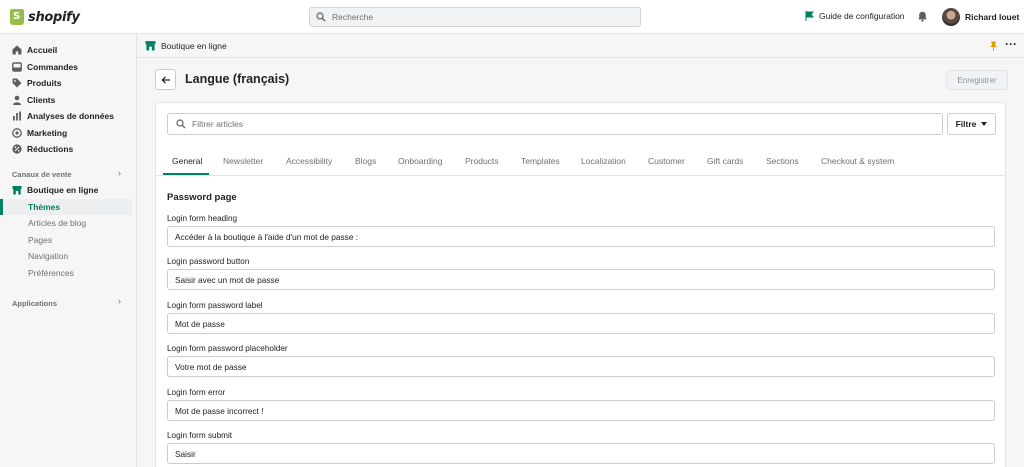 The image size is (1024, 467). What do you see at coordinates (782, 161) in the screenshot?
I see `tab-sections: Sections` at bounding box center [782, 161].